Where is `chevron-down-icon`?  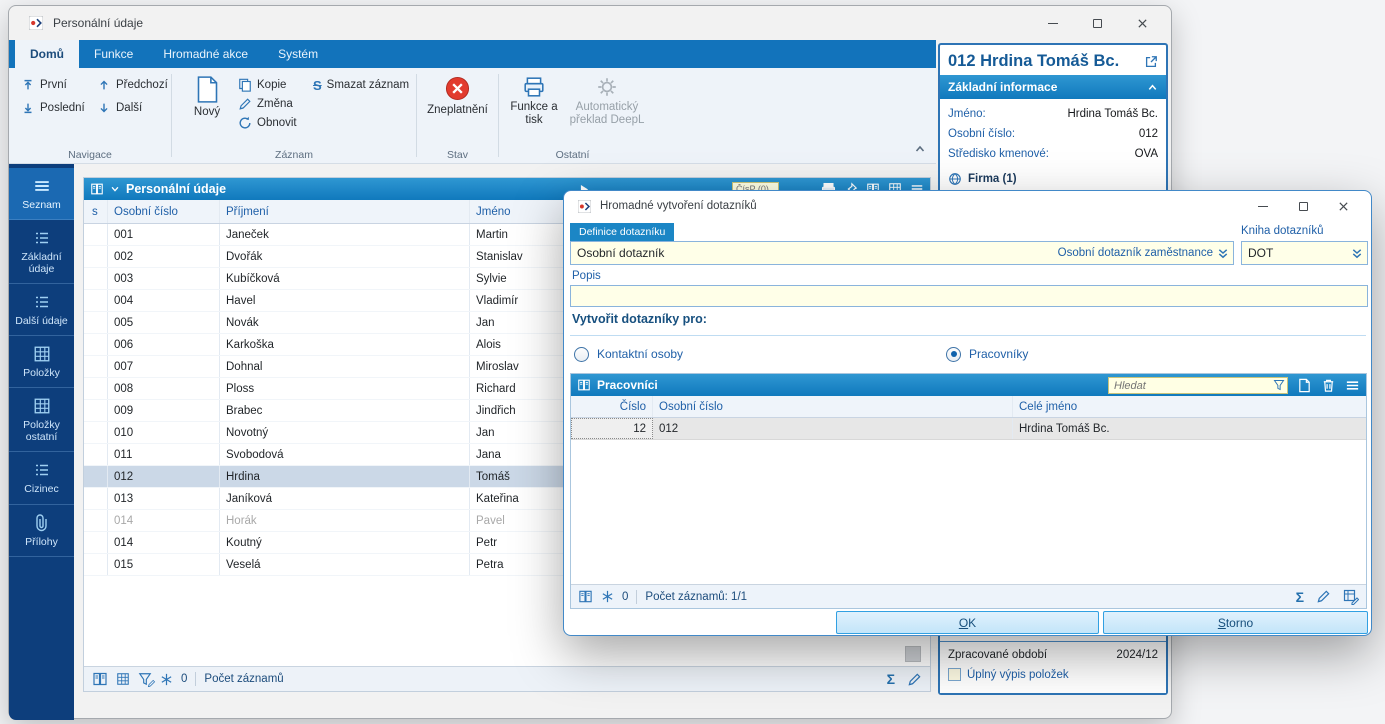 chevron-down-icon is located at coordinates (115, 189).